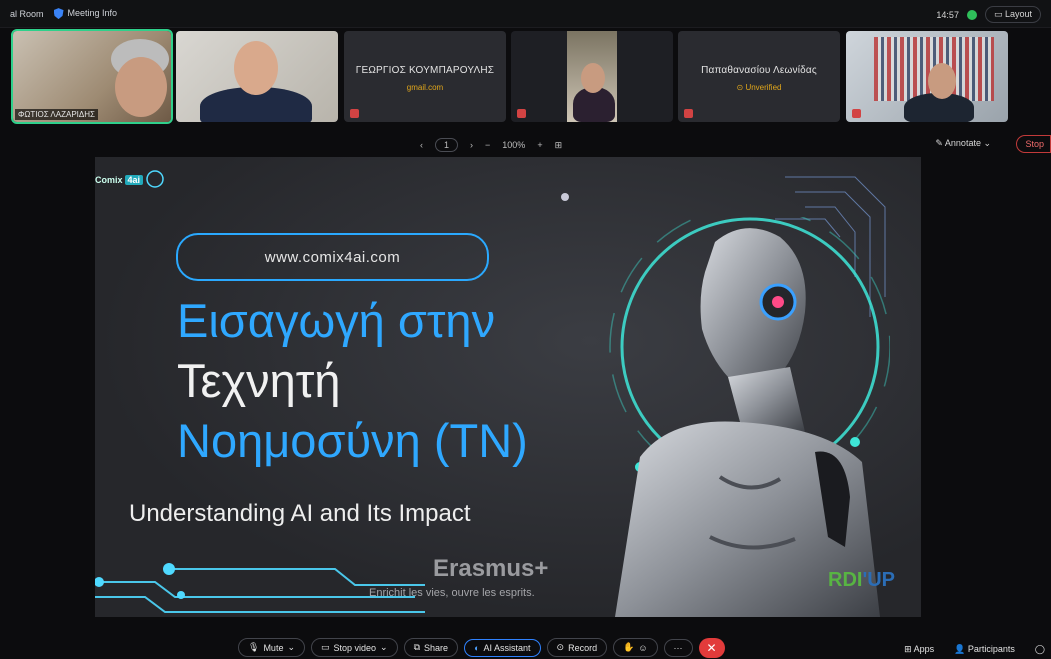 This screenshot has width=1051, height=659. Describe the element at coordinates (452, 593) in the screenshot. I see `erasmus-tagline: Enrichit les vies, ouvre les esprits.` at that location.